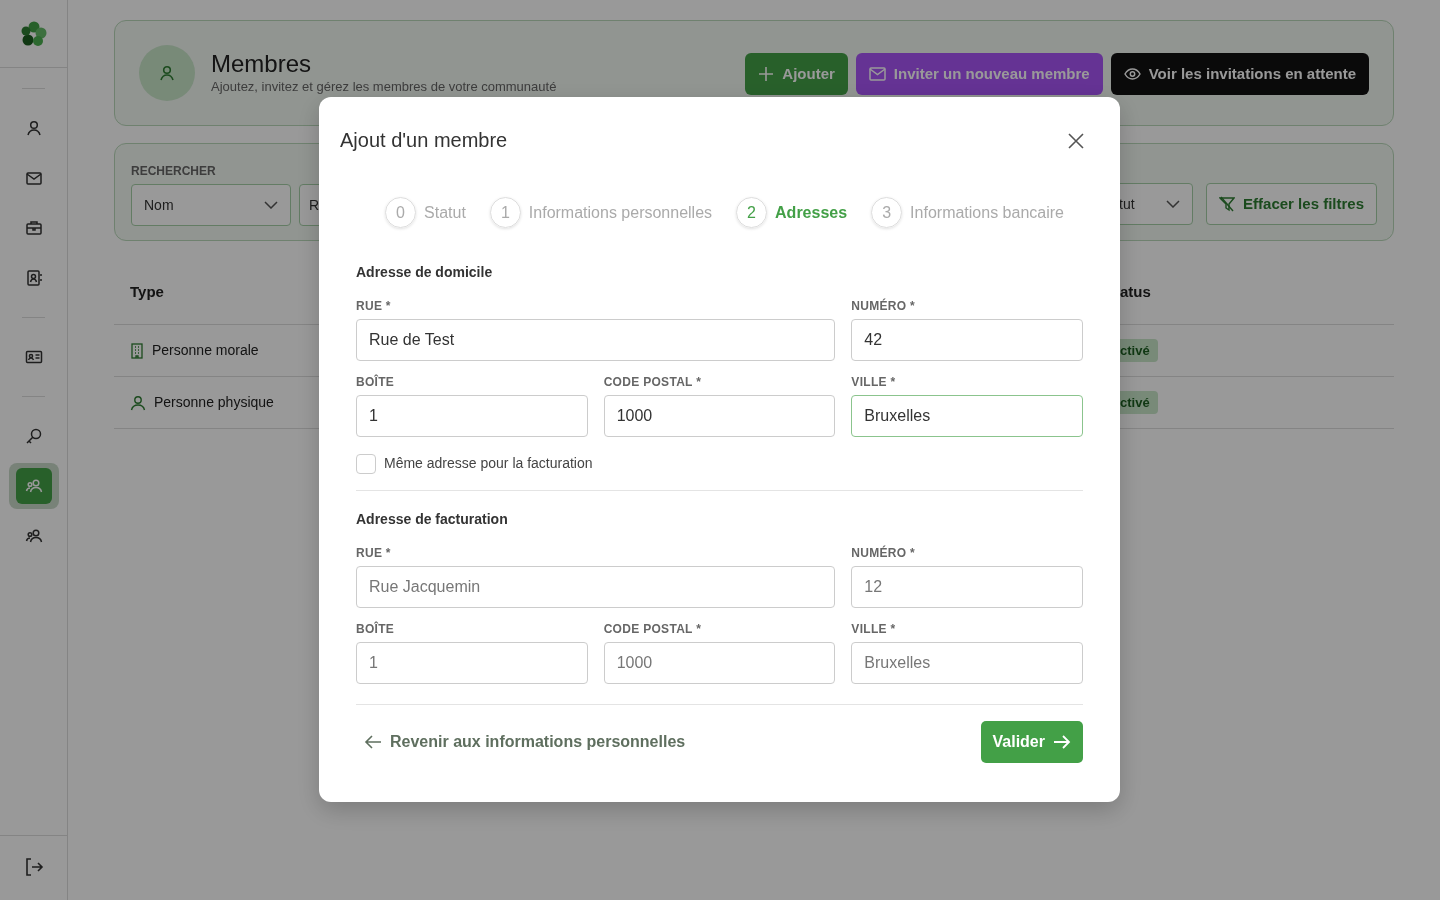  I want to click on arrow-right-icon, so click(1062, 742).